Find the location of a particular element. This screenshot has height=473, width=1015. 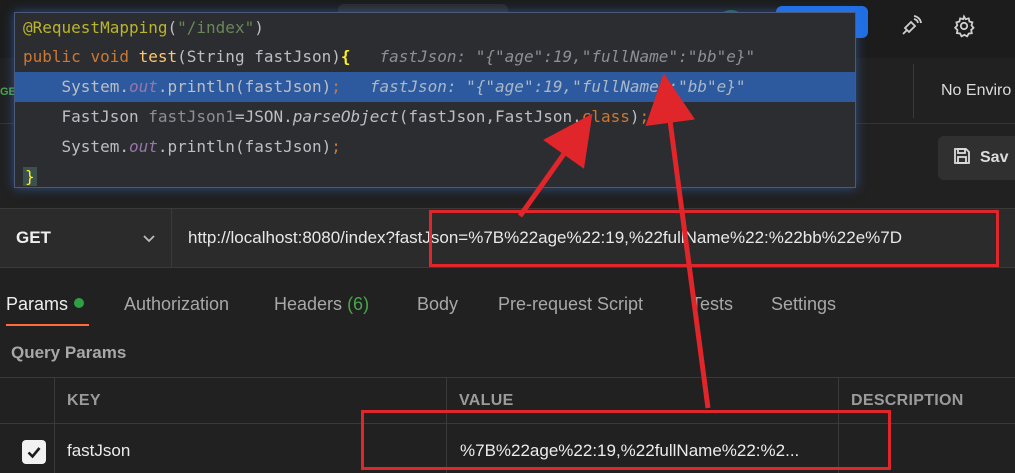

save-button: Sav is located at coordinates (976, 158).